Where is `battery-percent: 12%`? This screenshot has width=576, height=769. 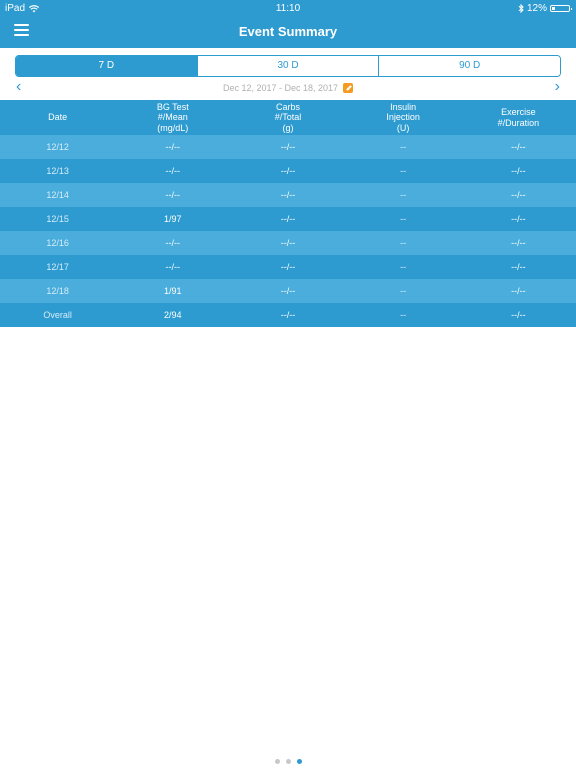
battery-percent: 12% is located at coordinates (536, 8).